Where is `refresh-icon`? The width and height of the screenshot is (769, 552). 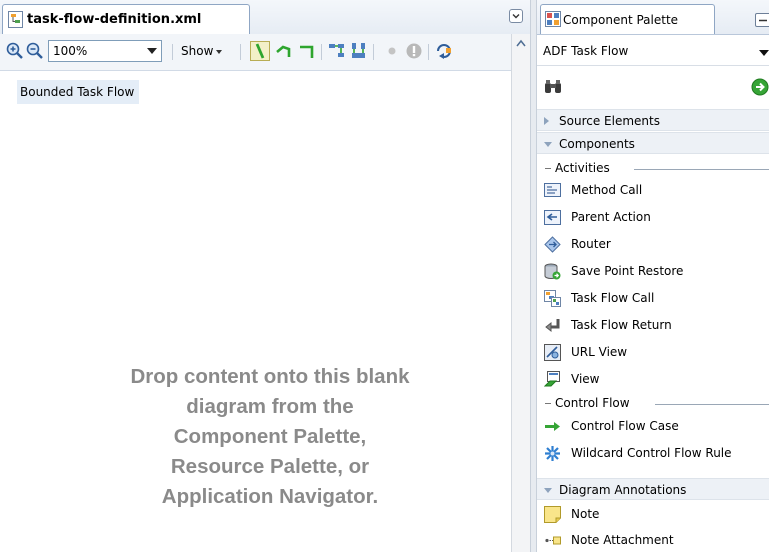 refresh-icon is located at coordinates (444, 51).